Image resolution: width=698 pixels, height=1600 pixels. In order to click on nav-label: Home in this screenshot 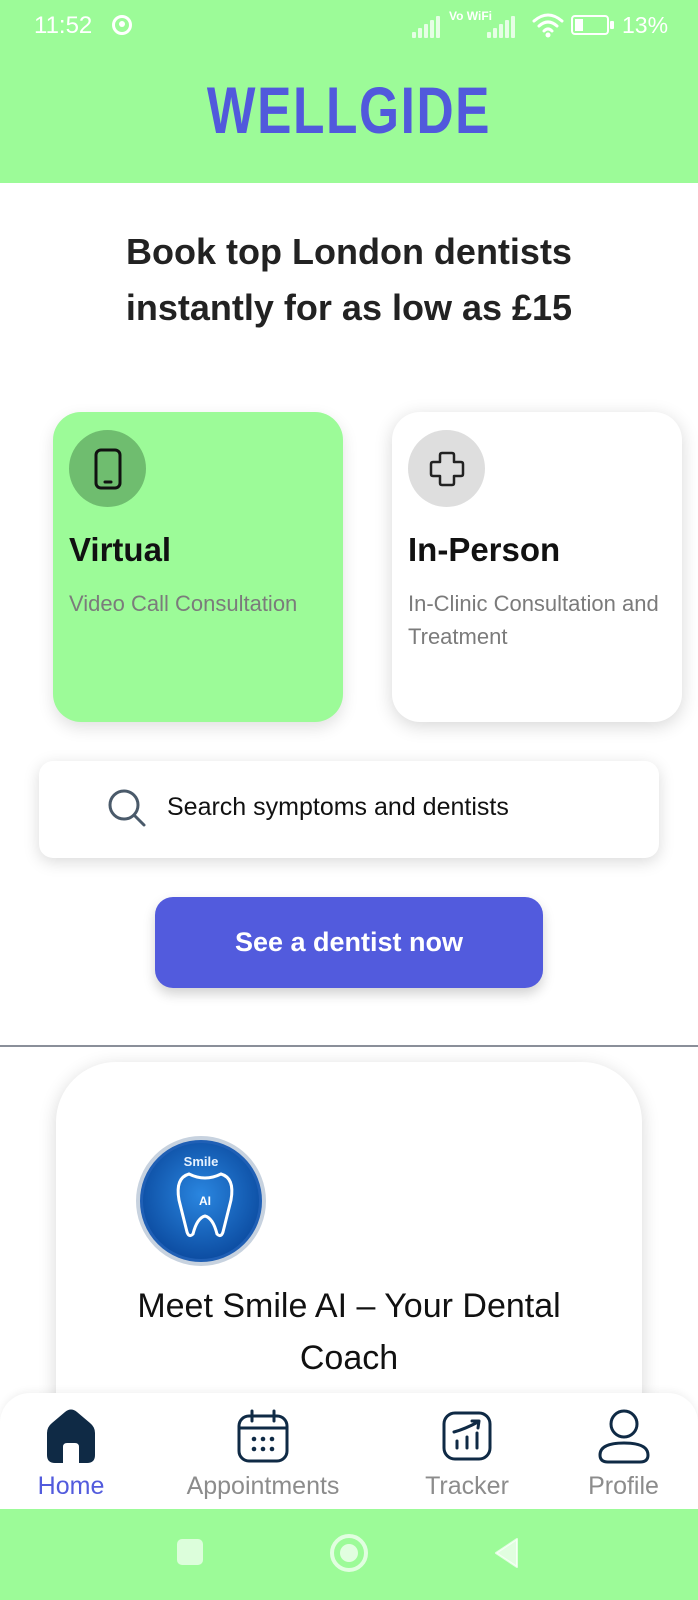, I will do `click(71, 1486)`.